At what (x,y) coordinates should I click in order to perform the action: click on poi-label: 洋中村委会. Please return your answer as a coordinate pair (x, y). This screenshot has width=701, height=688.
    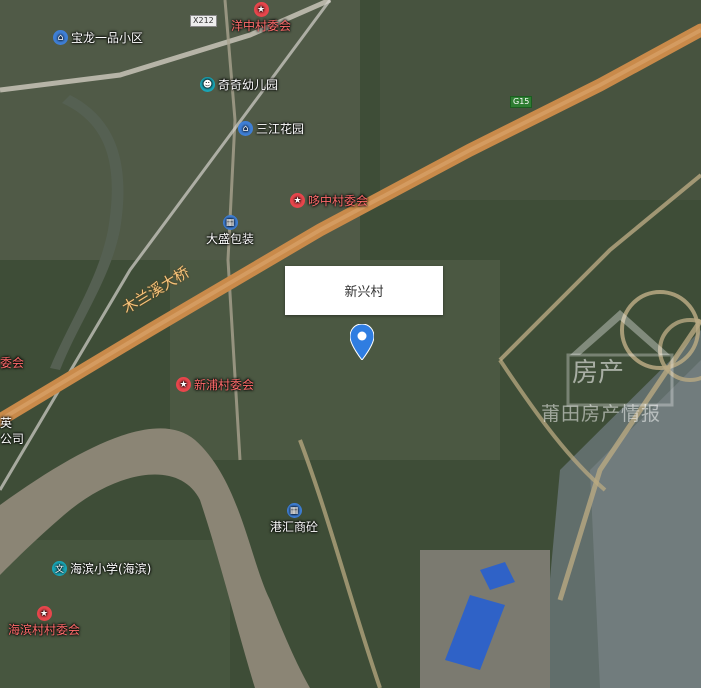
    Looking at the image, I should click on (261, 26).